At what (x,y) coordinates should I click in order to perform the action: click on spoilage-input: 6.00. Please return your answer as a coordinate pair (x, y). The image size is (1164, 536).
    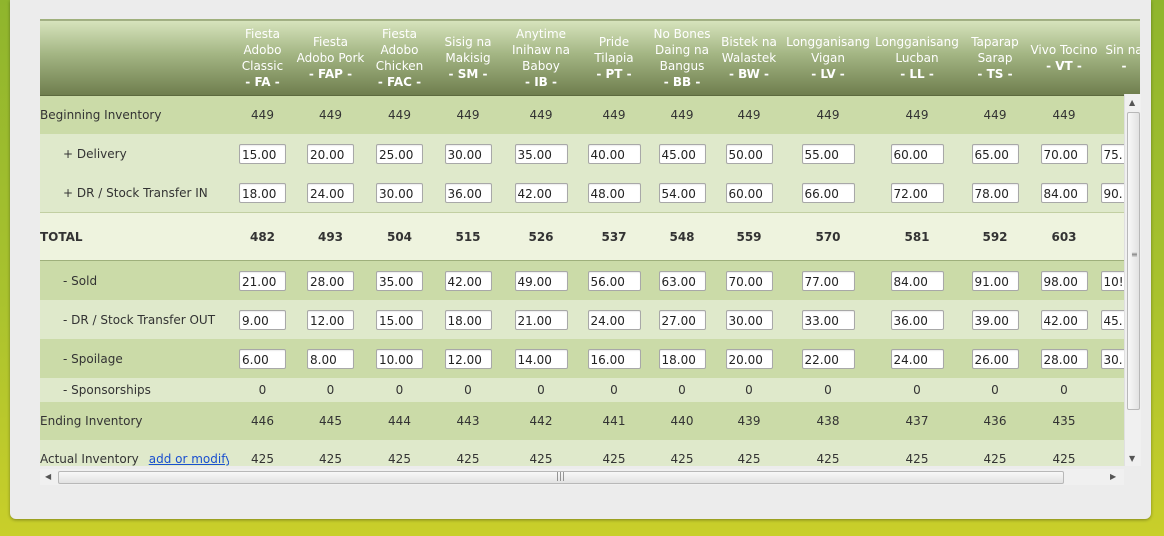
    Looking at the image, I should click on (262, 358).